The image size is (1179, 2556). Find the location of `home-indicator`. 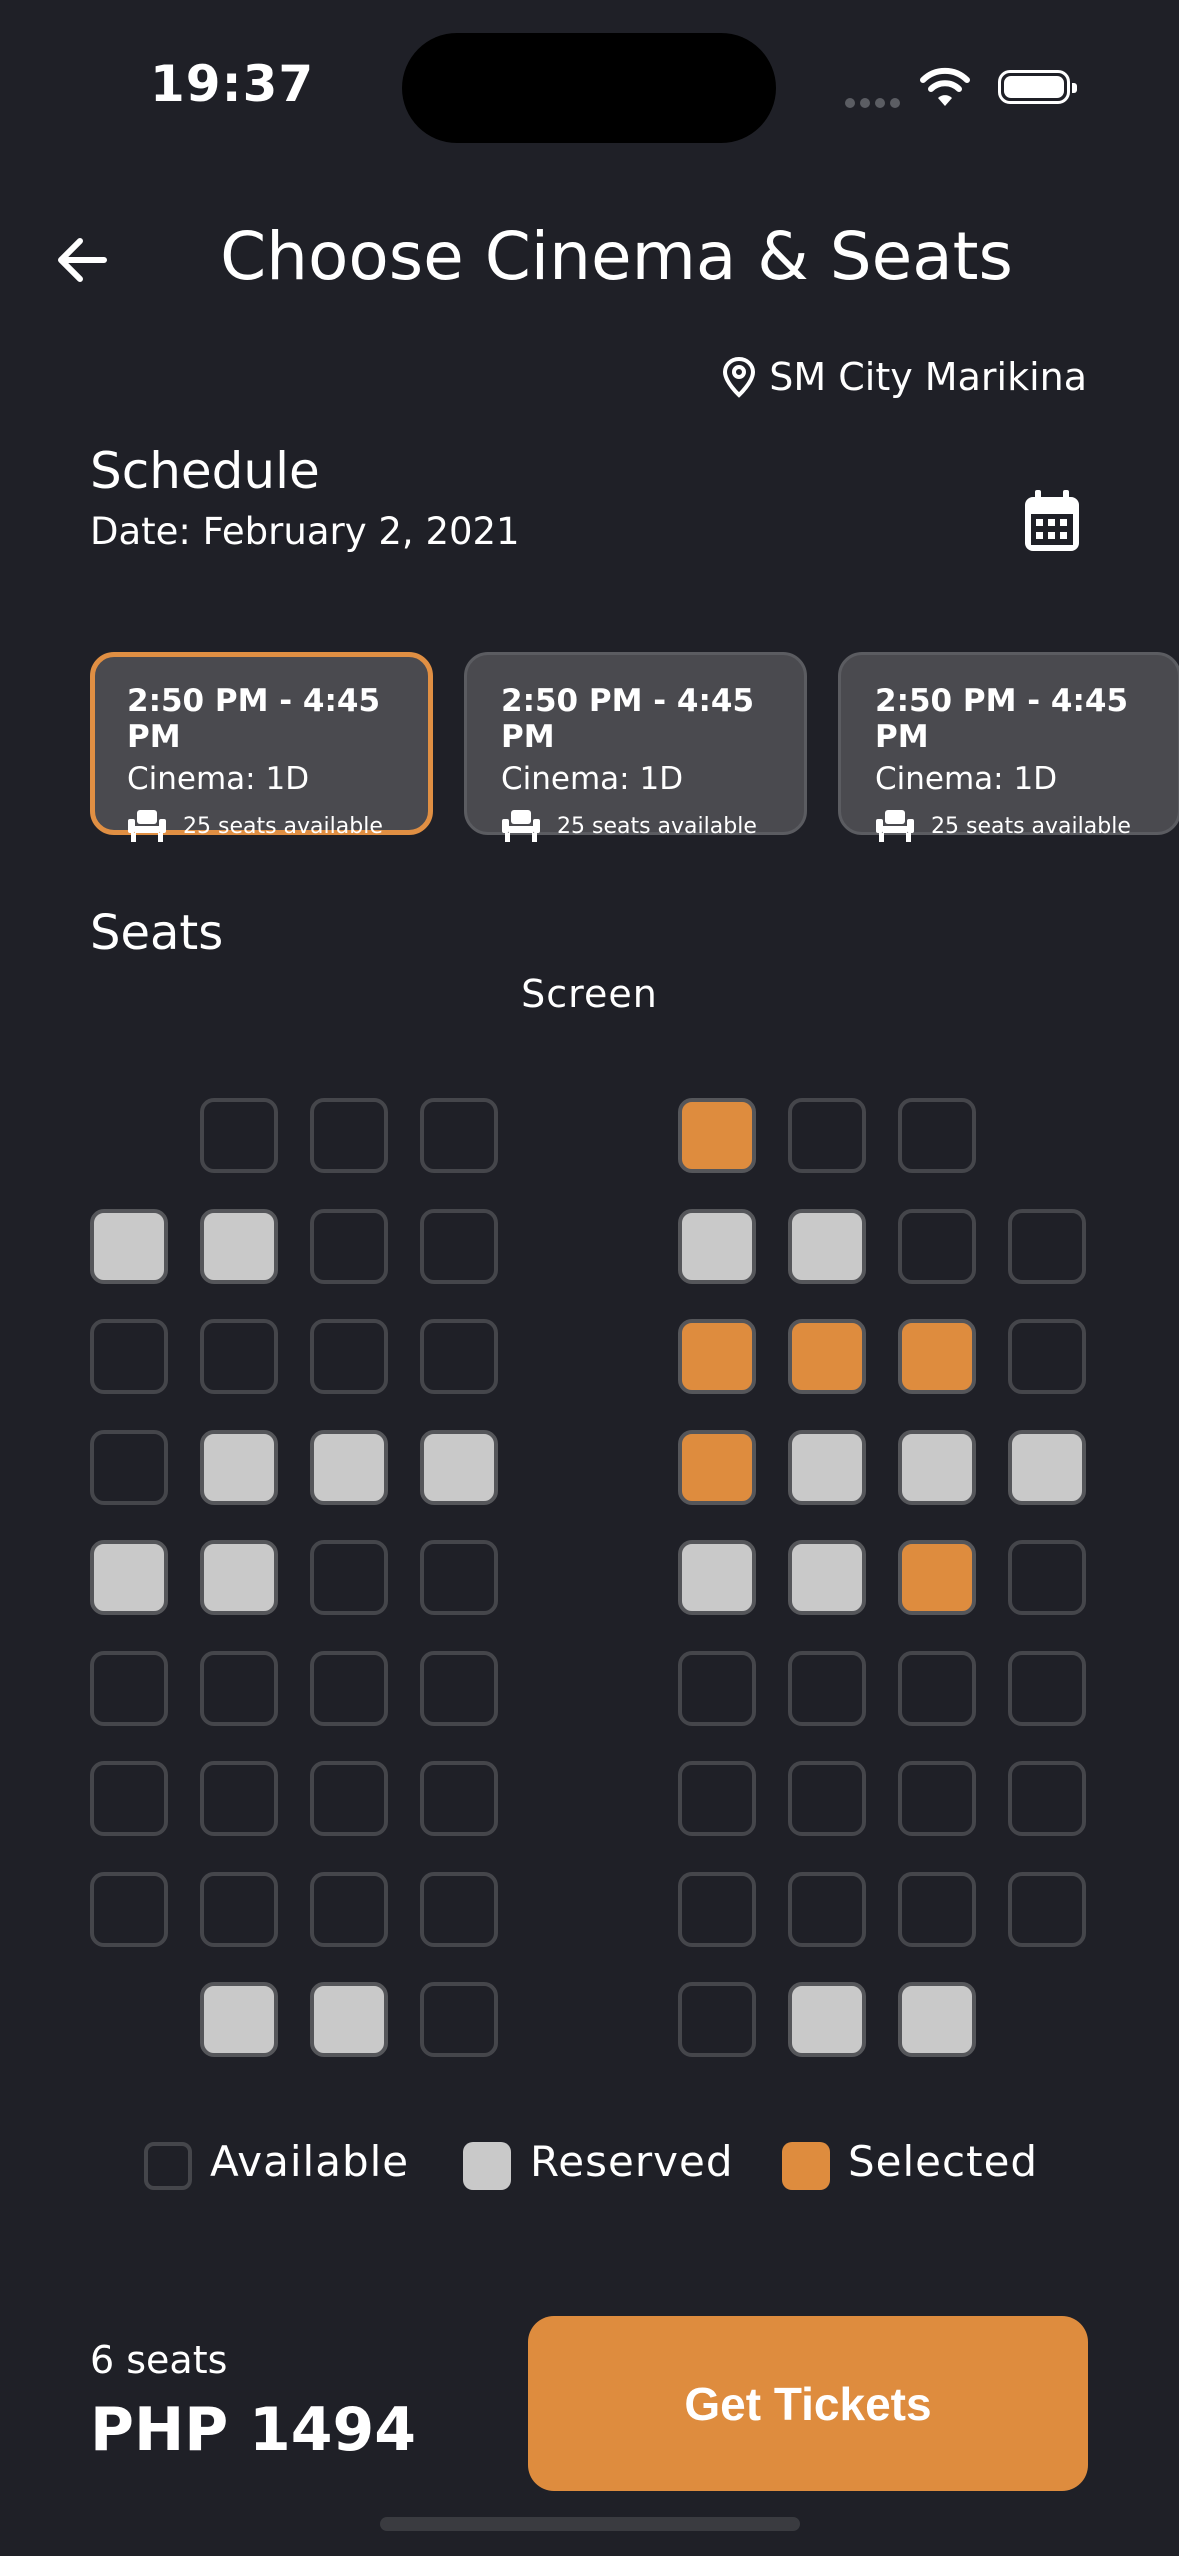

home-indicator is located at coordinates (590, 2524).